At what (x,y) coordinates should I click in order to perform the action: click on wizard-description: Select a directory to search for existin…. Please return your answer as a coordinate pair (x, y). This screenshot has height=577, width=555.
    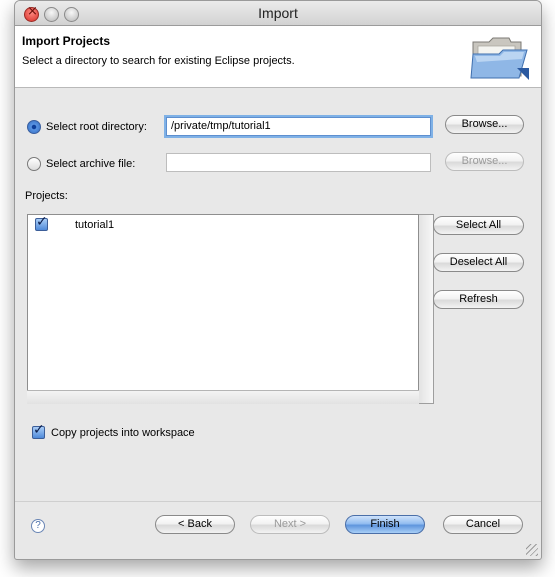
    Looking at the image, I should click on (158, 61).